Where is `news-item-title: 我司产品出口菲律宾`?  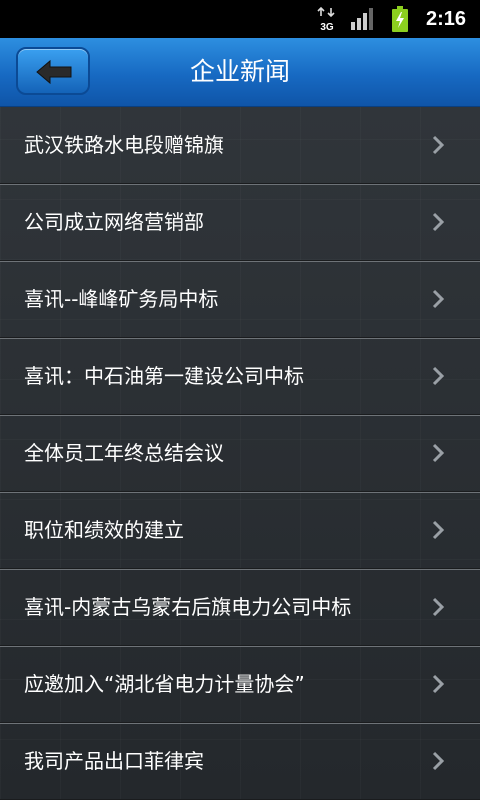 news-item-title: 我司产品出口菲律宾 is located at coordinates (114, 761).